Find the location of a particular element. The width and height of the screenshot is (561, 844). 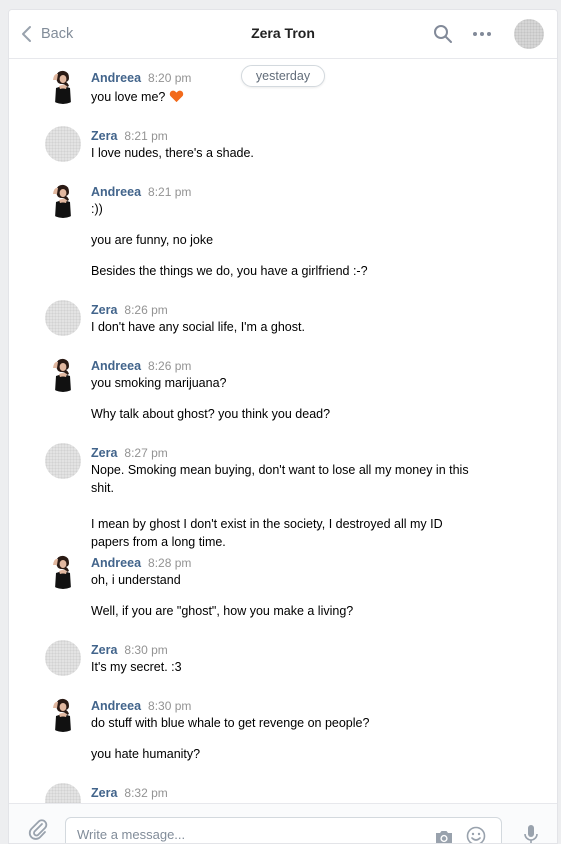

camera-icon is located at coordinates (444, 836).